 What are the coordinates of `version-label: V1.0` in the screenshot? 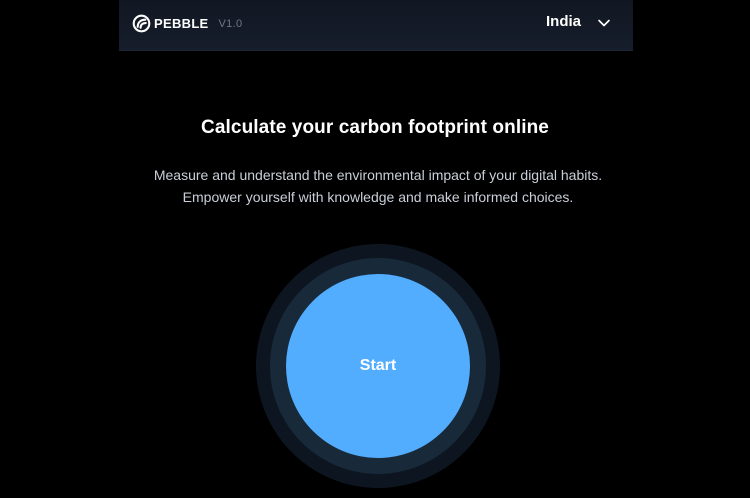 It's located at (230, 23).